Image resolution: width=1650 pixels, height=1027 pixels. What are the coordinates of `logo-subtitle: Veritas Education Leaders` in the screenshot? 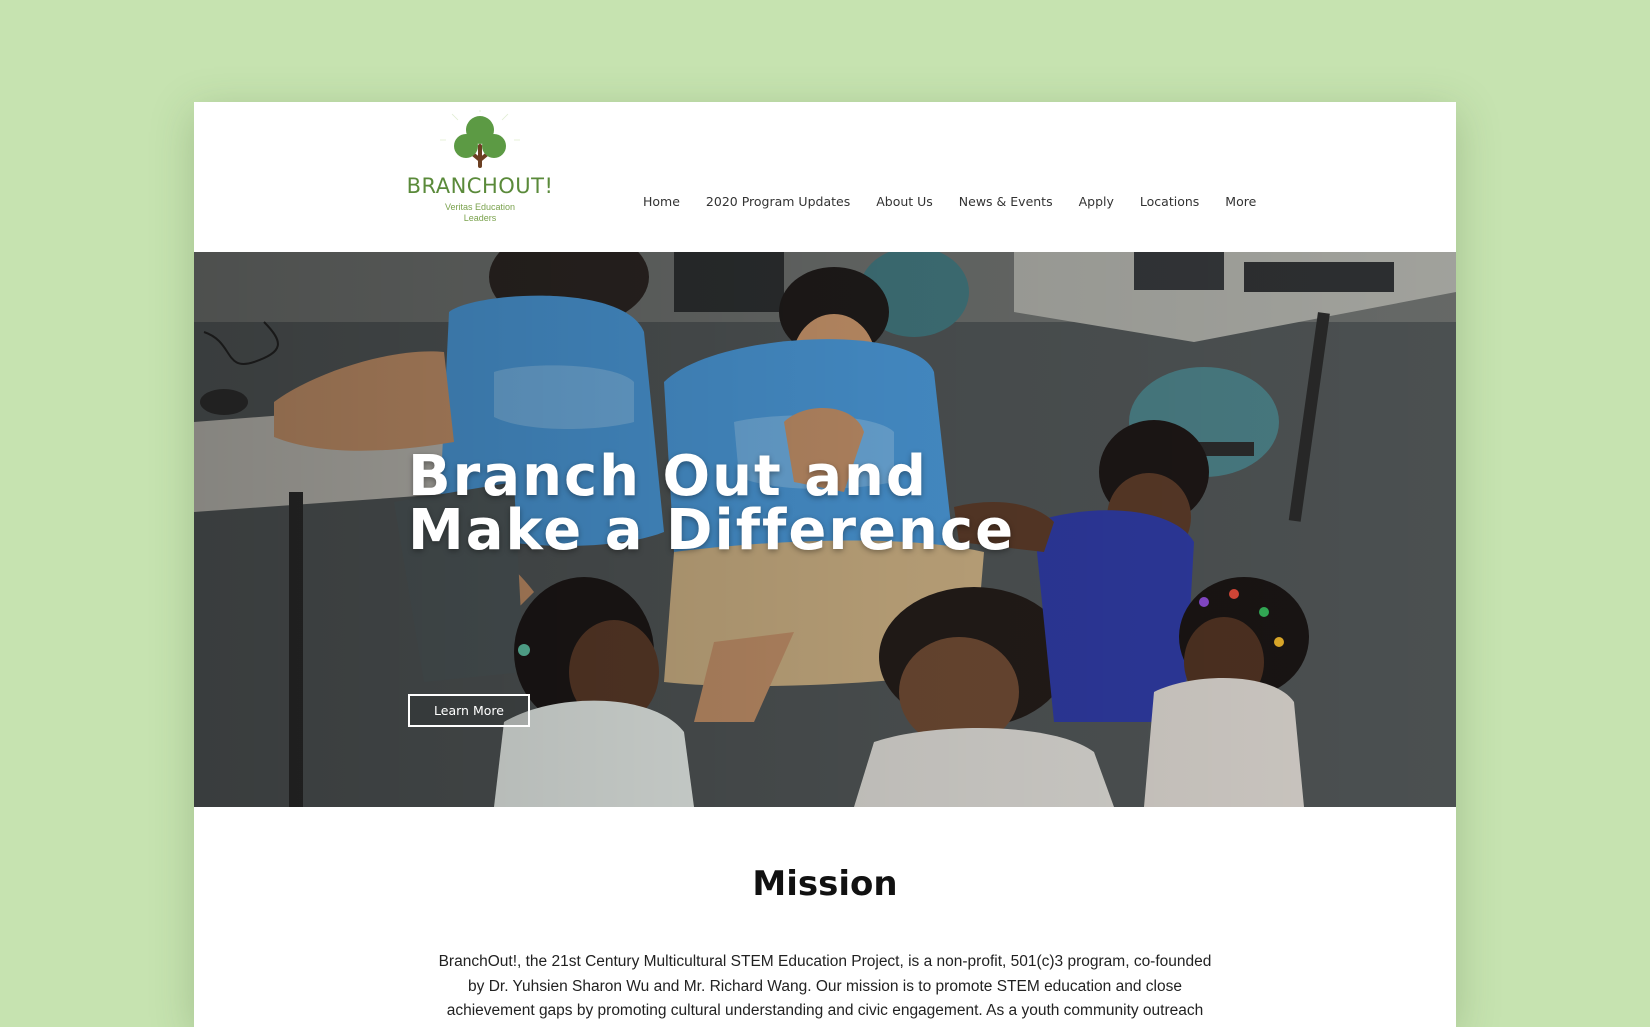 It's located at (480, 212).